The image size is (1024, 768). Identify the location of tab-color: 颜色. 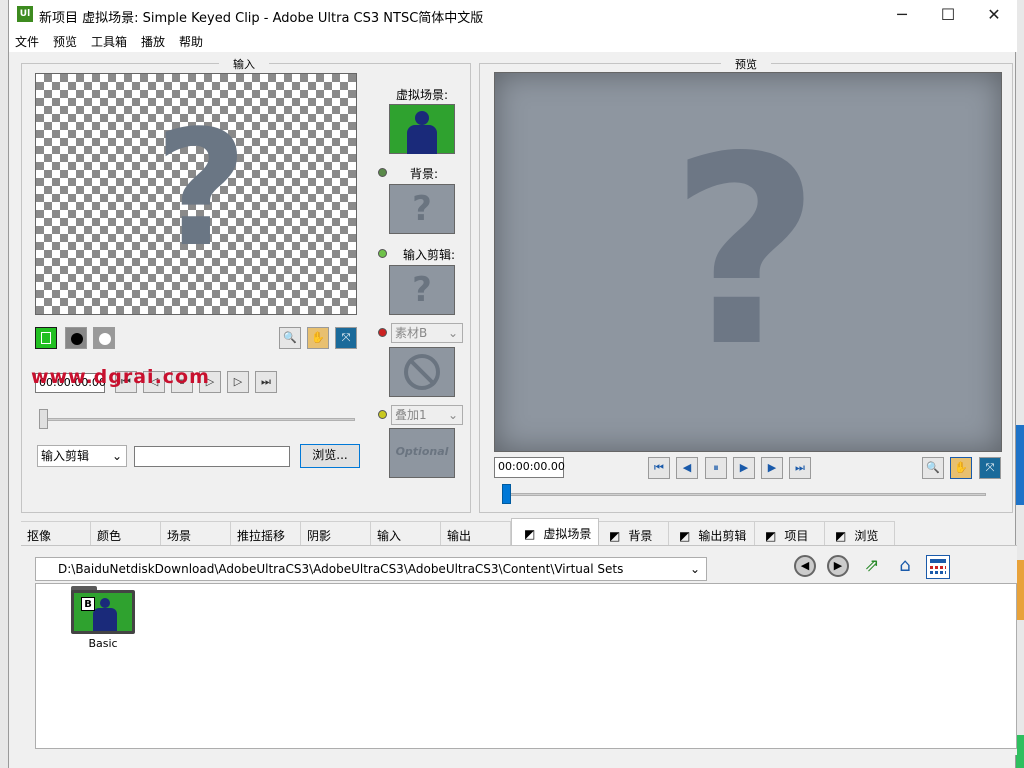
(126, 533).